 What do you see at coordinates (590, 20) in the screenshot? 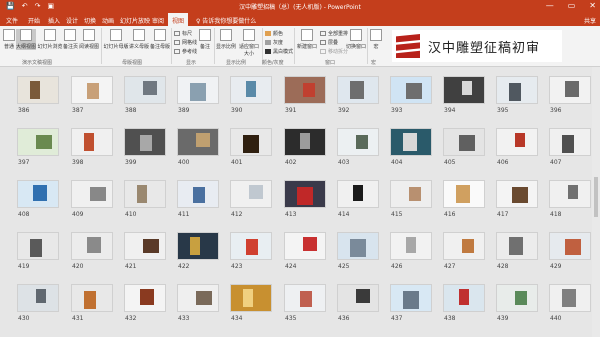
I see `share-button: 共享` at bounding box center [590, 20].